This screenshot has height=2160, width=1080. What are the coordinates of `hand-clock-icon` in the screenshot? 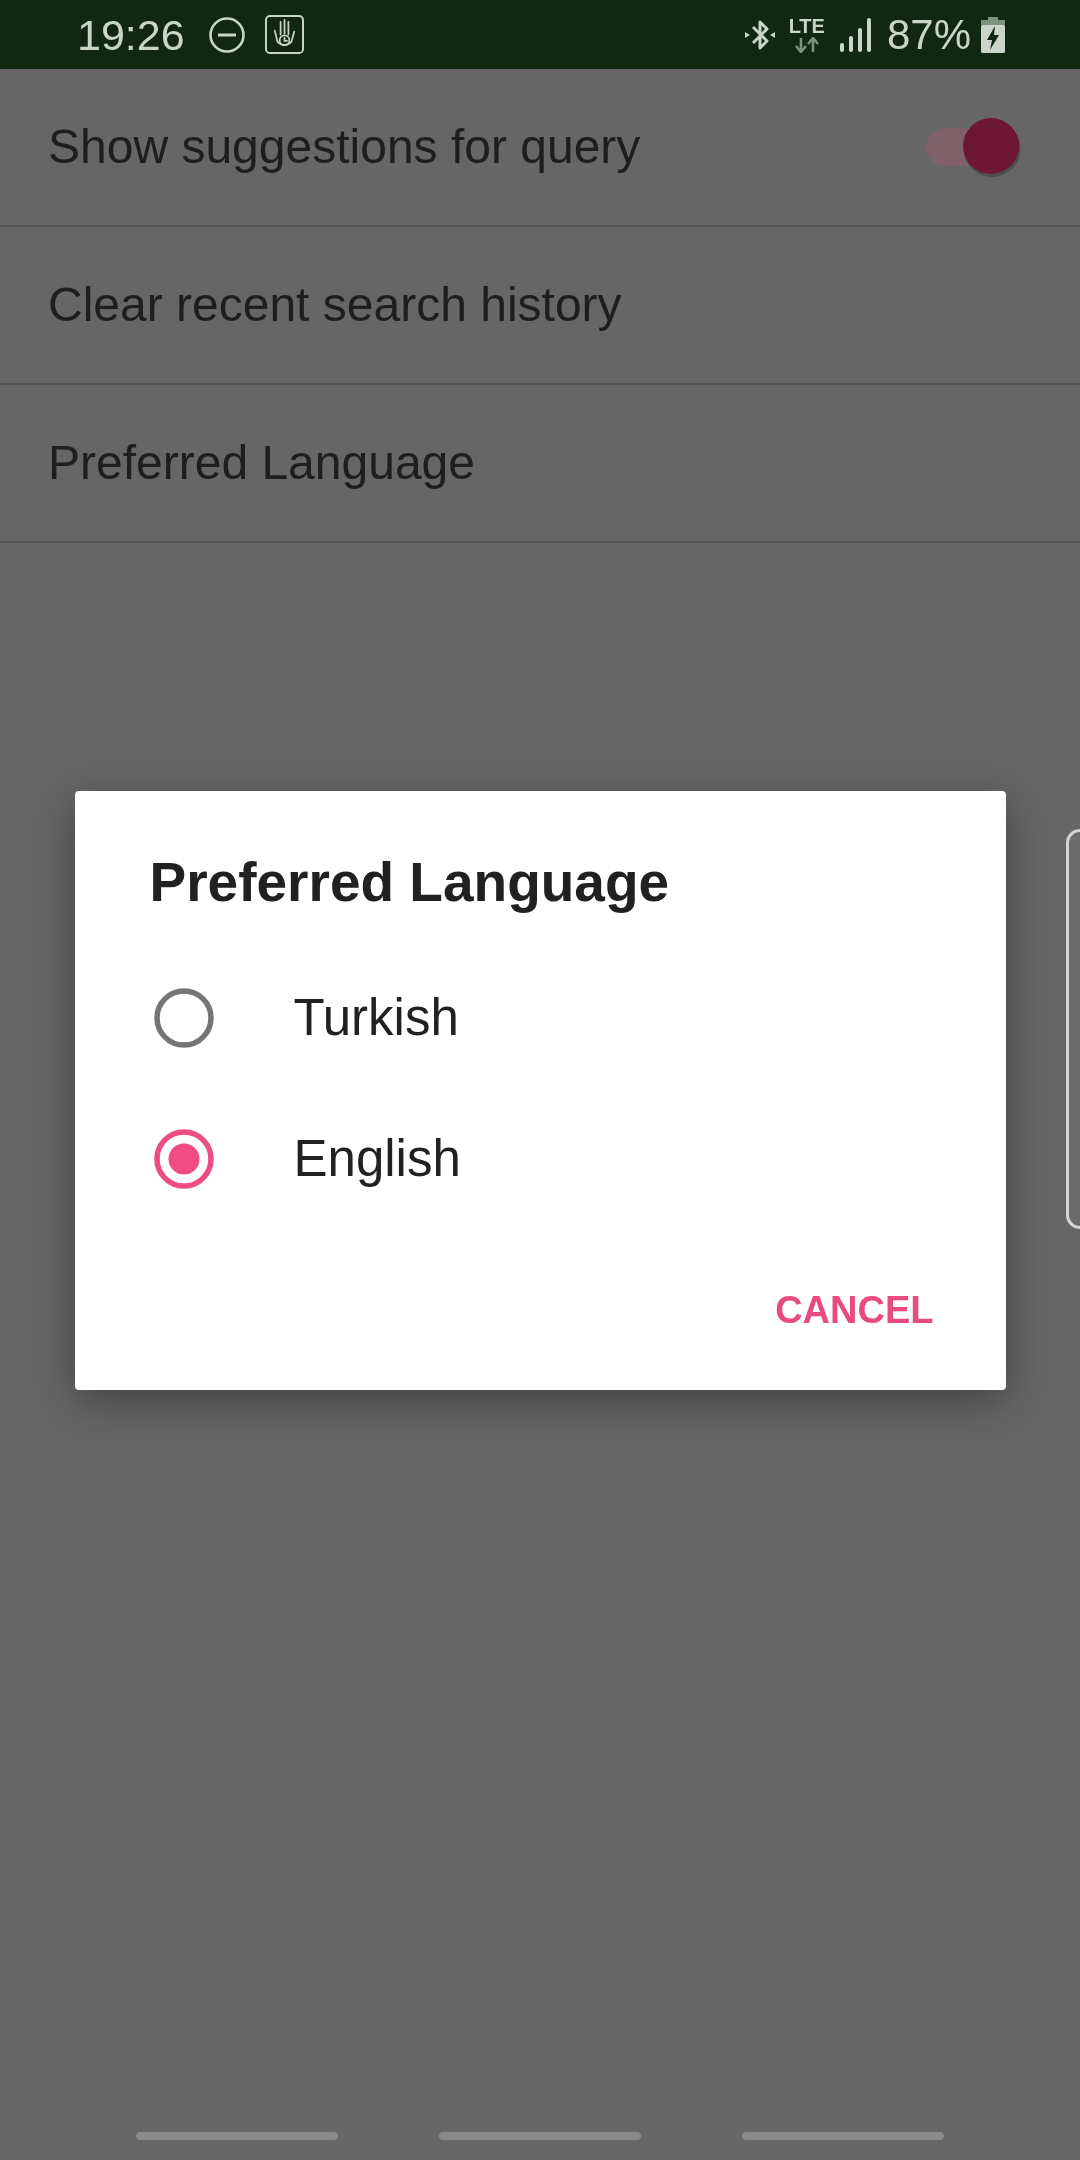 It's located at (284, 34).